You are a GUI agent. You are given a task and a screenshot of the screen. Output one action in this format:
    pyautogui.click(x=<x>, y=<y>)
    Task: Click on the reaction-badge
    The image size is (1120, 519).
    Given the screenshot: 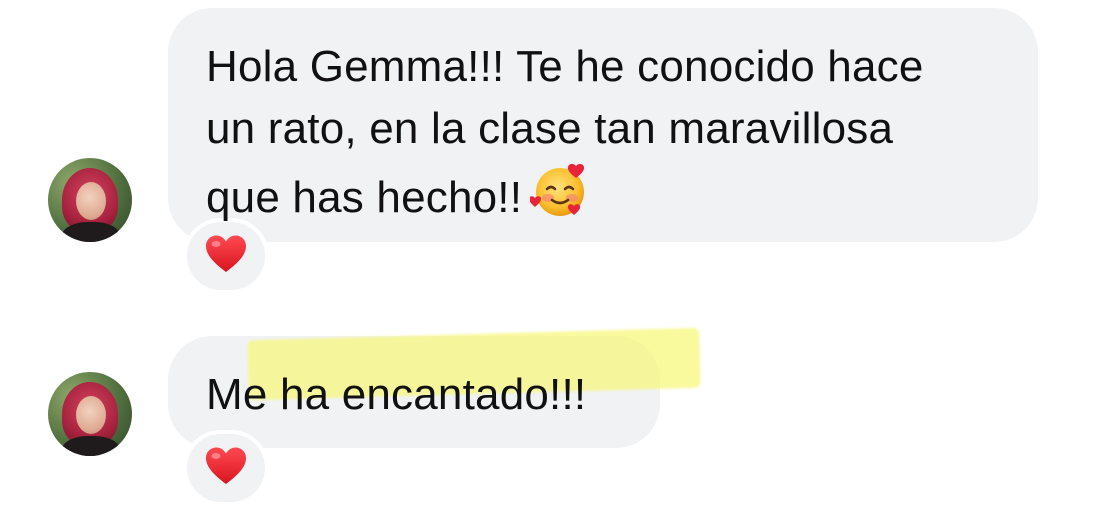 What is the action you would take?
    pyautogui.click(x=226, y=468)
    